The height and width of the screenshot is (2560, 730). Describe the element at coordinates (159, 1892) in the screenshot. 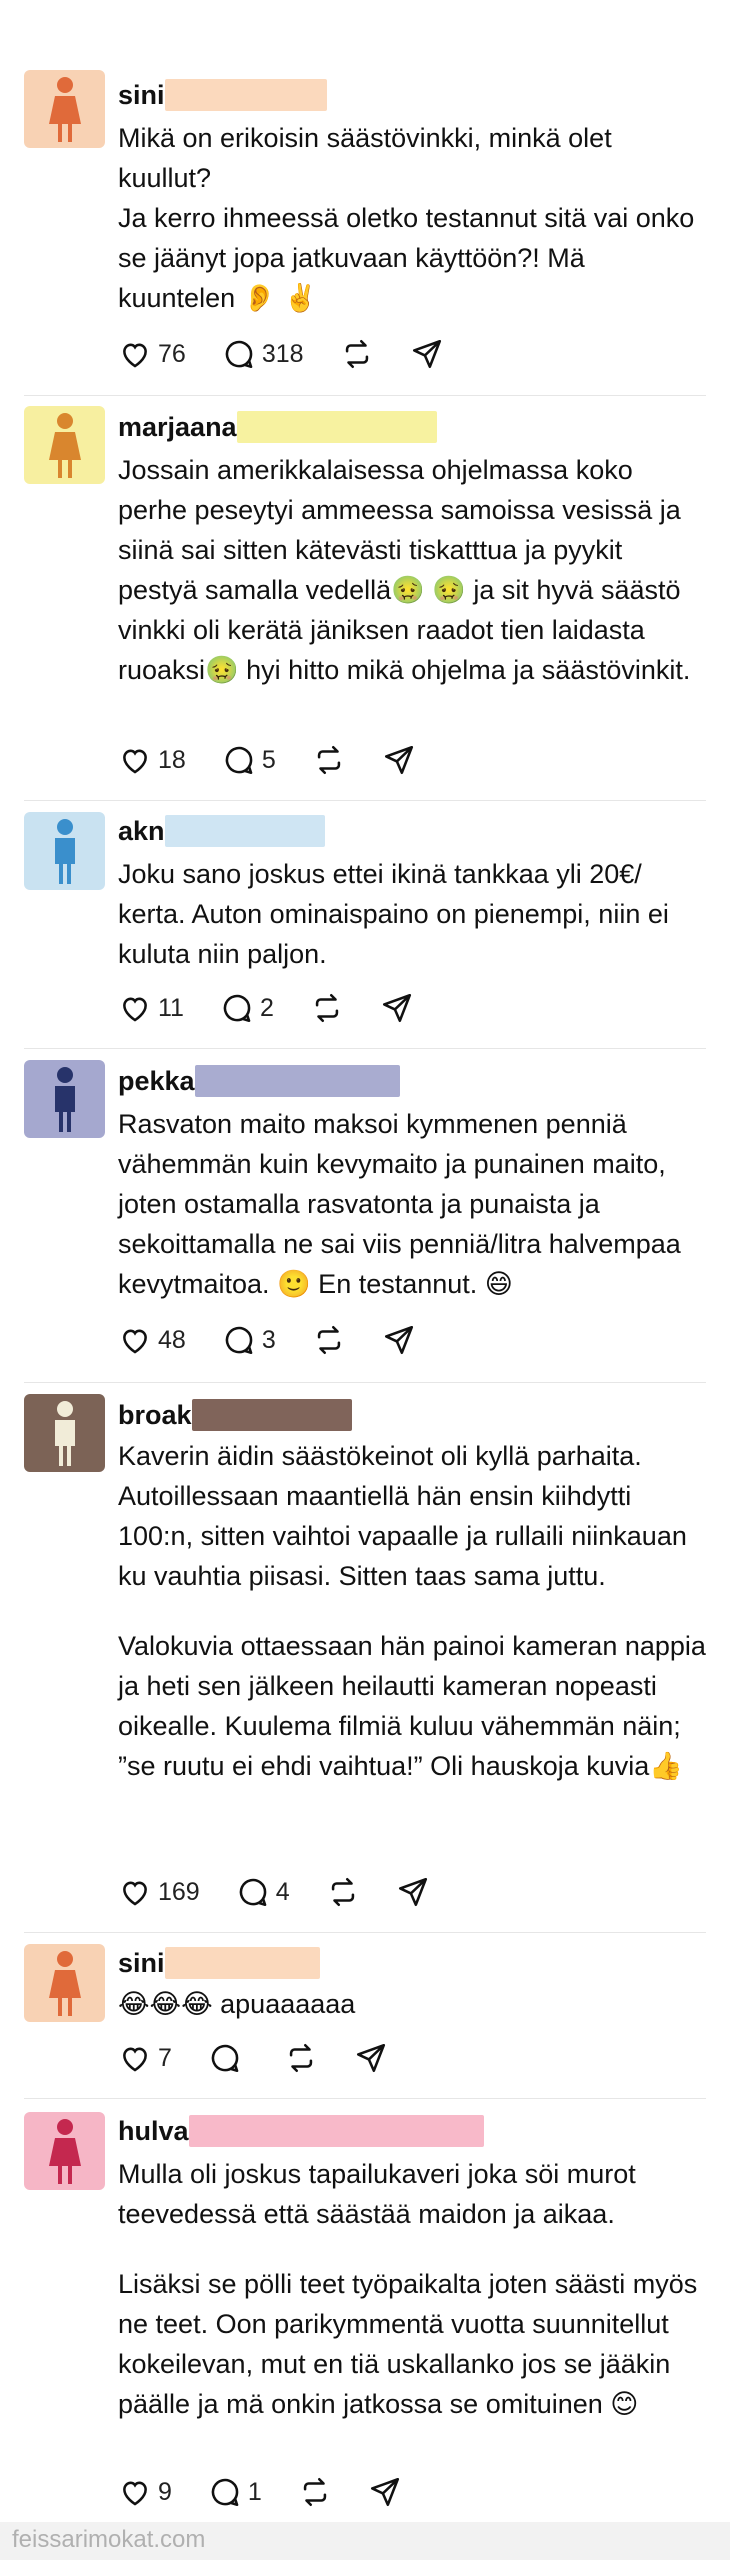

I see `like-button: 169` at that location.